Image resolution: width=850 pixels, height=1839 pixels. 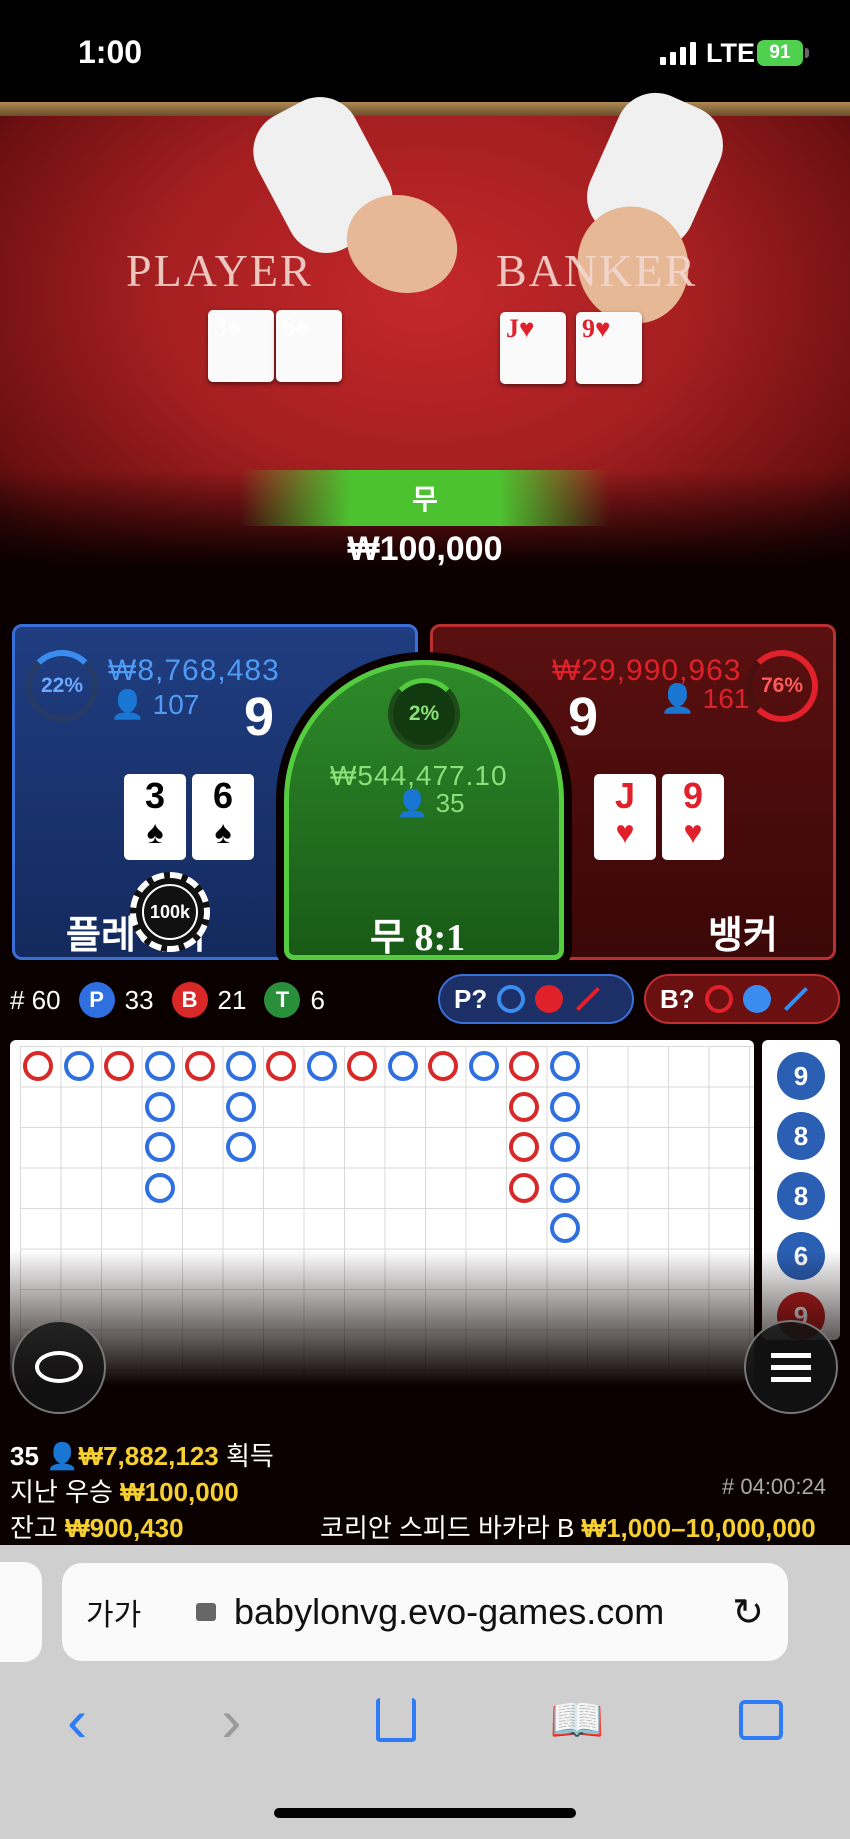 I want to click on card-rank: 3, so click(x=220, y=326).